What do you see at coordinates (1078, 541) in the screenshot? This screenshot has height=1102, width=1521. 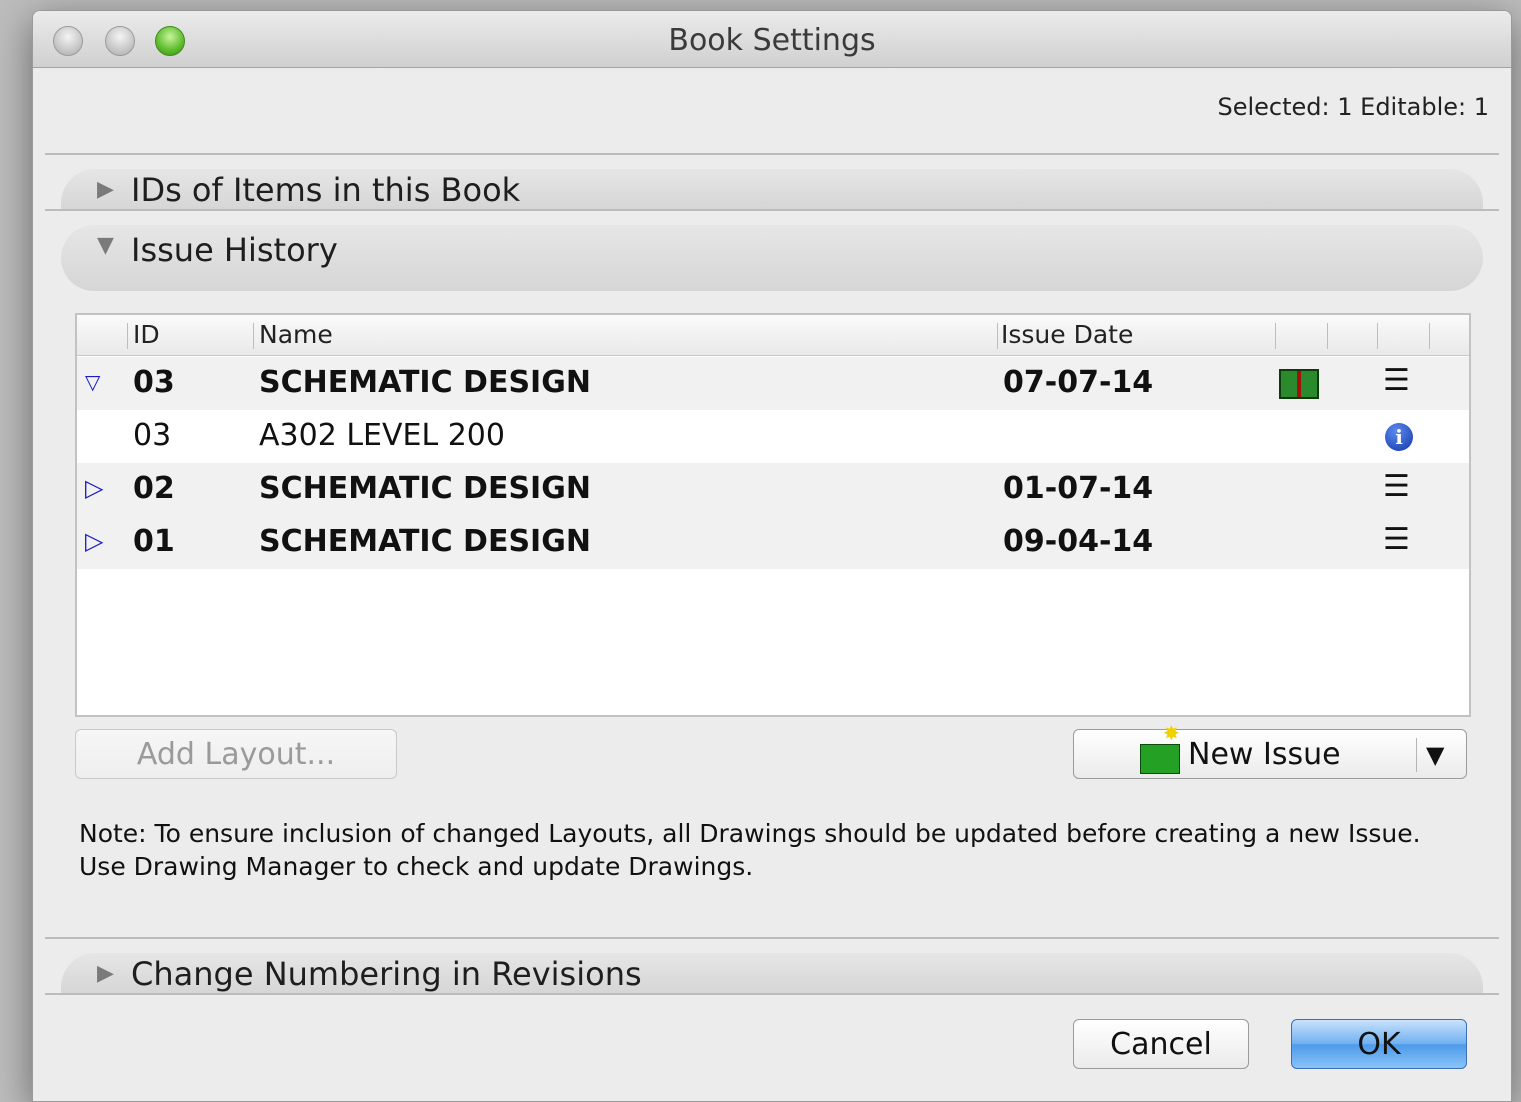 I see `cell-issue-date: 09-04-14` at bounding box center [1078, 541].